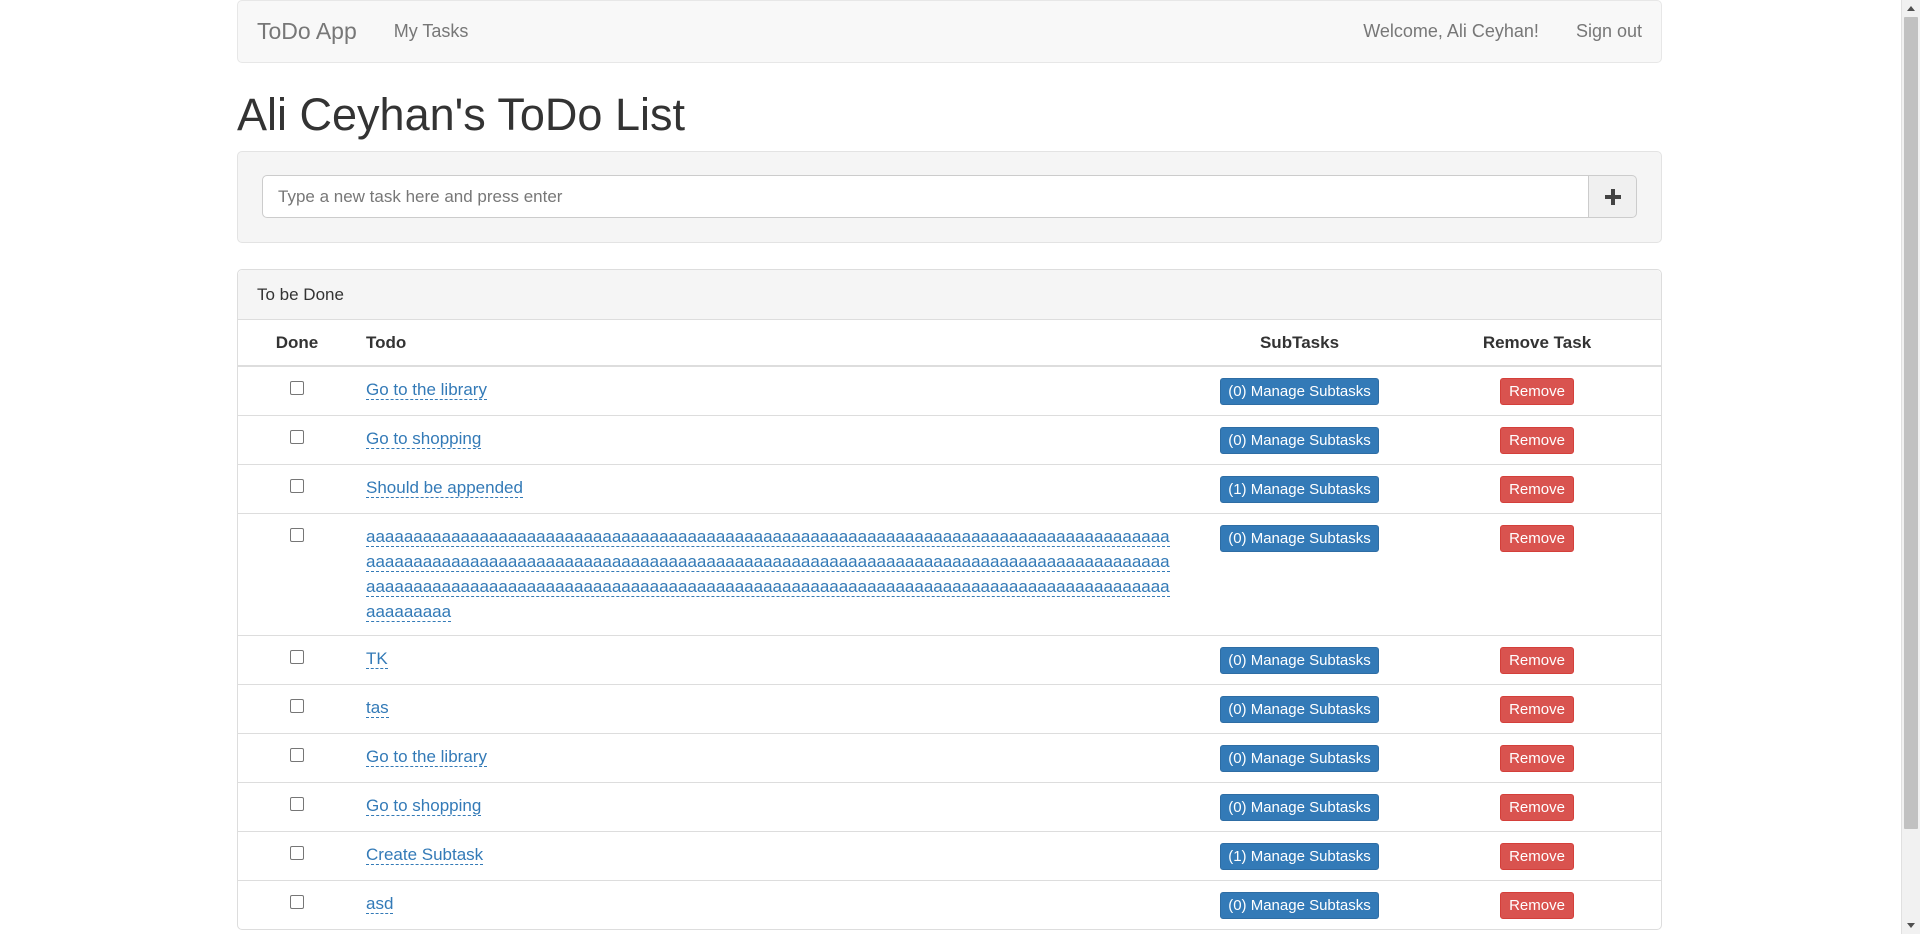 This screenshot has width=1920, height=934. What do you see at coordinates (925, 196) in the screenshot?
I see `new-task-input` at bounding box center [925, 196].